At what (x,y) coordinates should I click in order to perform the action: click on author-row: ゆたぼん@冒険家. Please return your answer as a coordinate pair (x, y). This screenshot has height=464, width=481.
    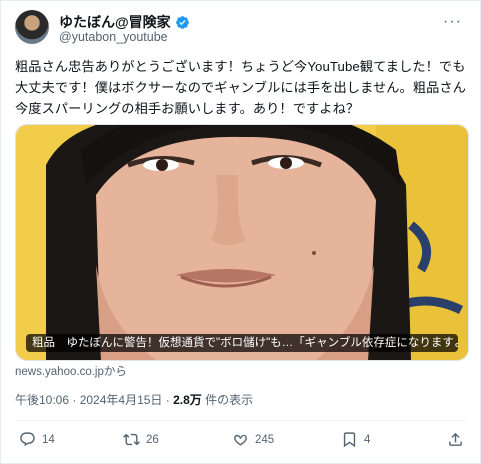
    Looking at the image, I should click on (124, 22).